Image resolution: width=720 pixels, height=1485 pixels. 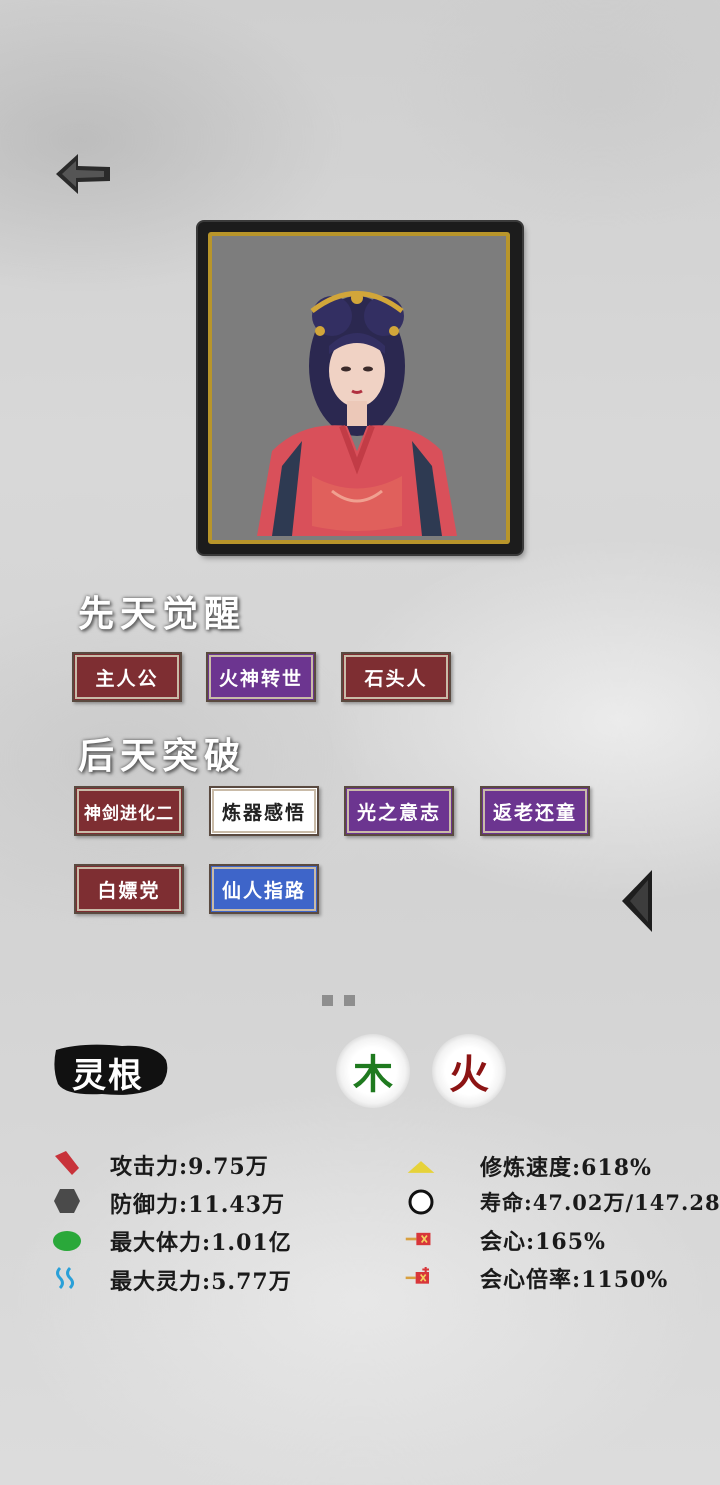 What do you see at coordinates (419, 1239) in the screenshot?
I see `critical-icon` at bounding box center [419, 1239].